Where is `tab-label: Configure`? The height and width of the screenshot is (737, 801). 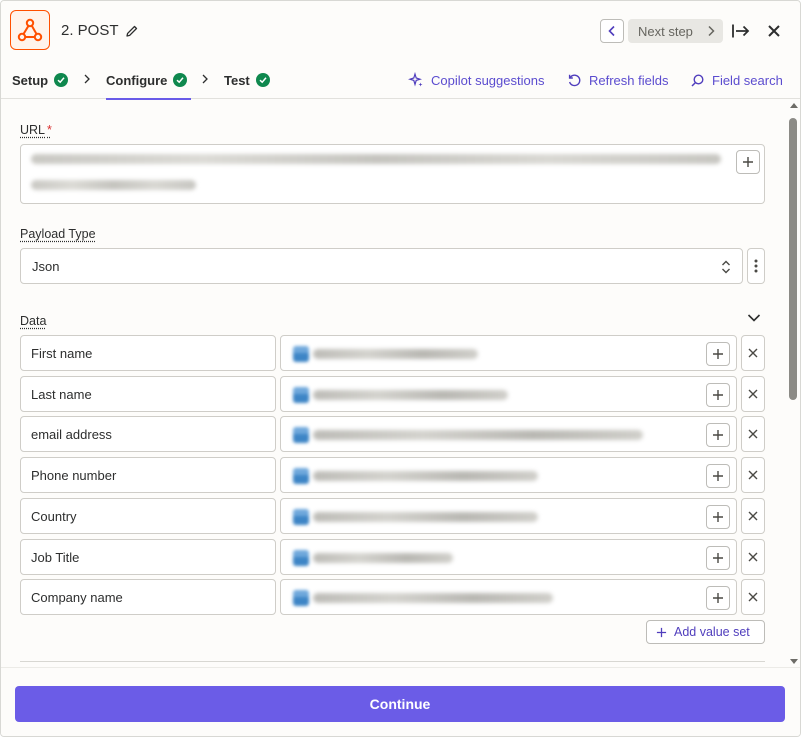
tab-label: Configure is located at coordinates (137, 80).